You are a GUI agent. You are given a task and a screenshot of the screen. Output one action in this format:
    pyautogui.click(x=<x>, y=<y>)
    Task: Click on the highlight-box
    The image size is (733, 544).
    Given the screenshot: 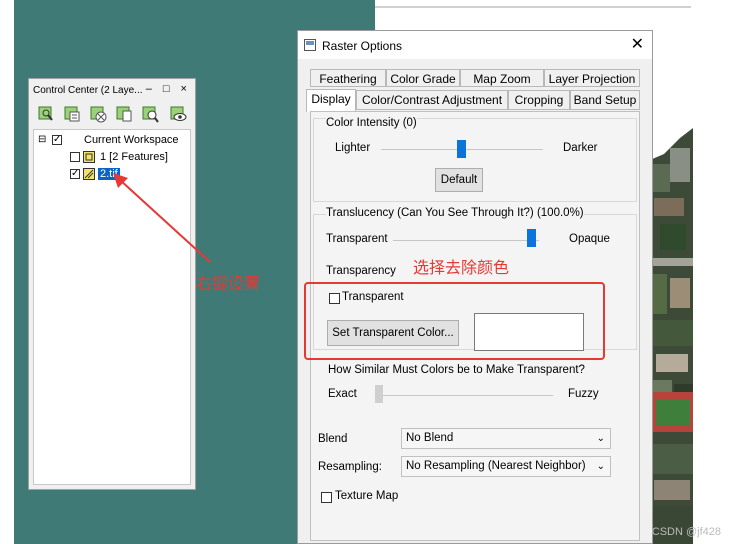 What is the action you would take?
    pyautogui.click(x=454, y=321)
    